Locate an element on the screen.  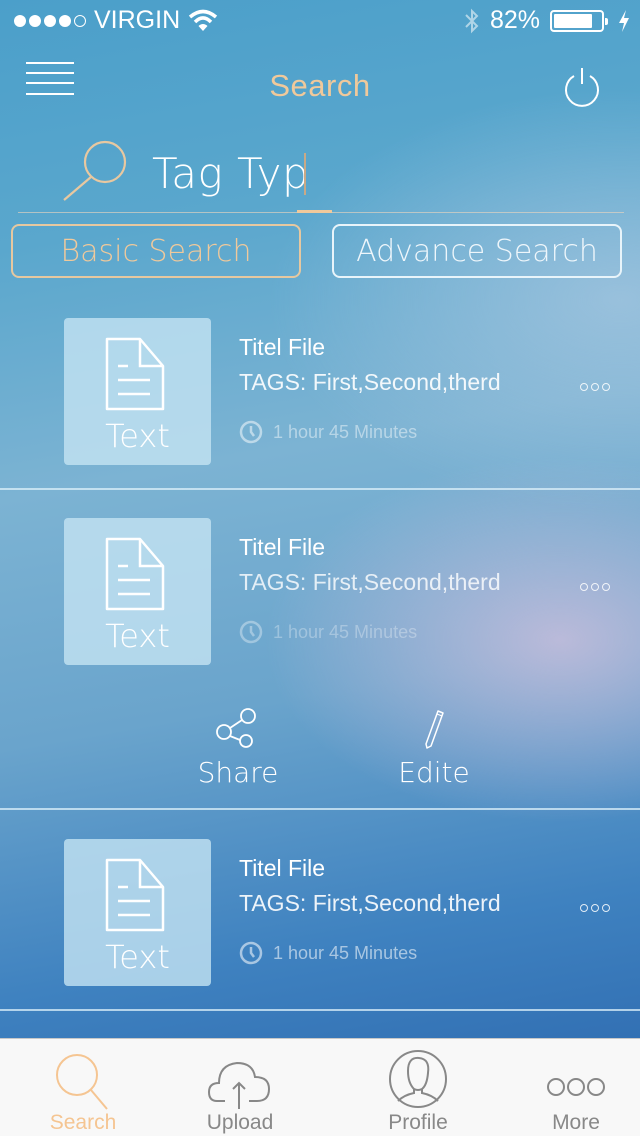
tab-label: More is located at coordinates (576, 1122).